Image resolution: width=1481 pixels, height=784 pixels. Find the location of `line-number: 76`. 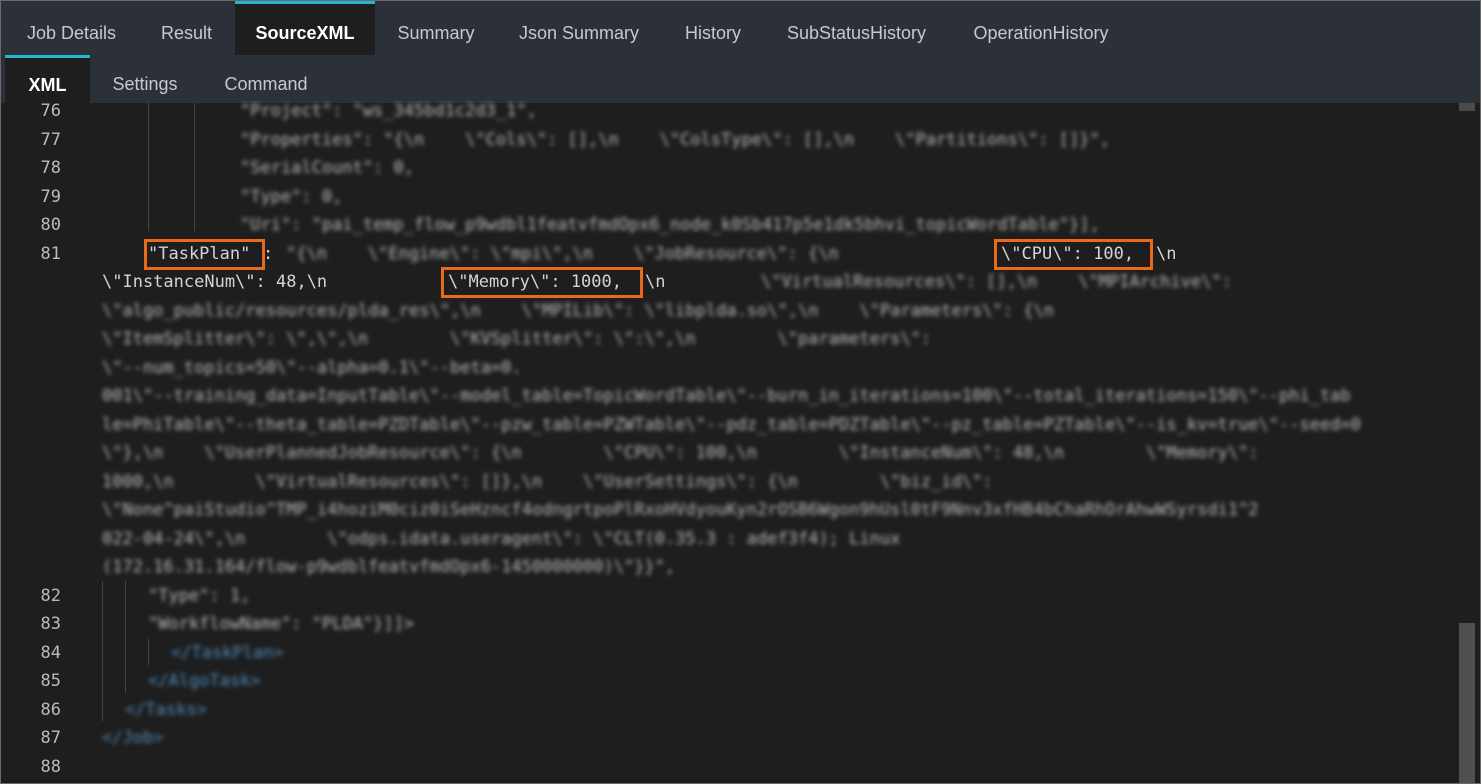

line-number: 76 is located at coordinates (50, 111).